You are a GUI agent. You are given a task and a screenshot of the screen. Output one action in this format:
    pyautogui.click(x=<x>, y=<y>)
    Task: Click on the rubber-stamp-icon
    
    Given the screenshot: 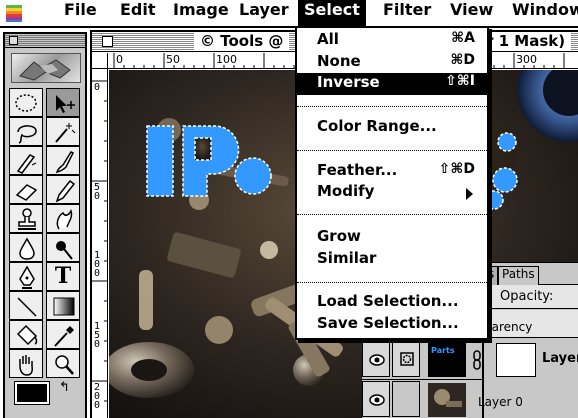 What is the action you would take?
    pyautogui.click(x=27, y=219)
    